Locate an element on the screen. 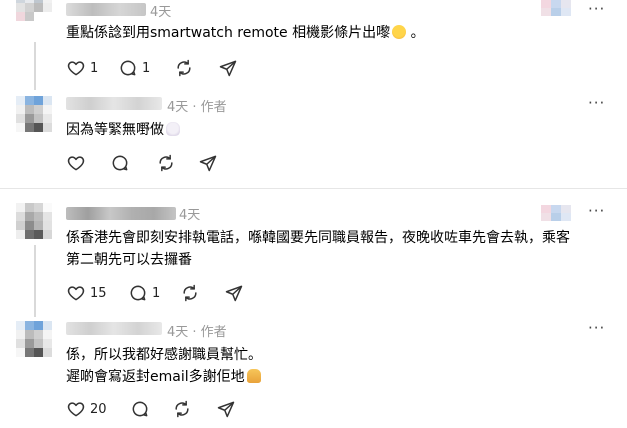  like-count: 15 is located at coordinates (98, 293).